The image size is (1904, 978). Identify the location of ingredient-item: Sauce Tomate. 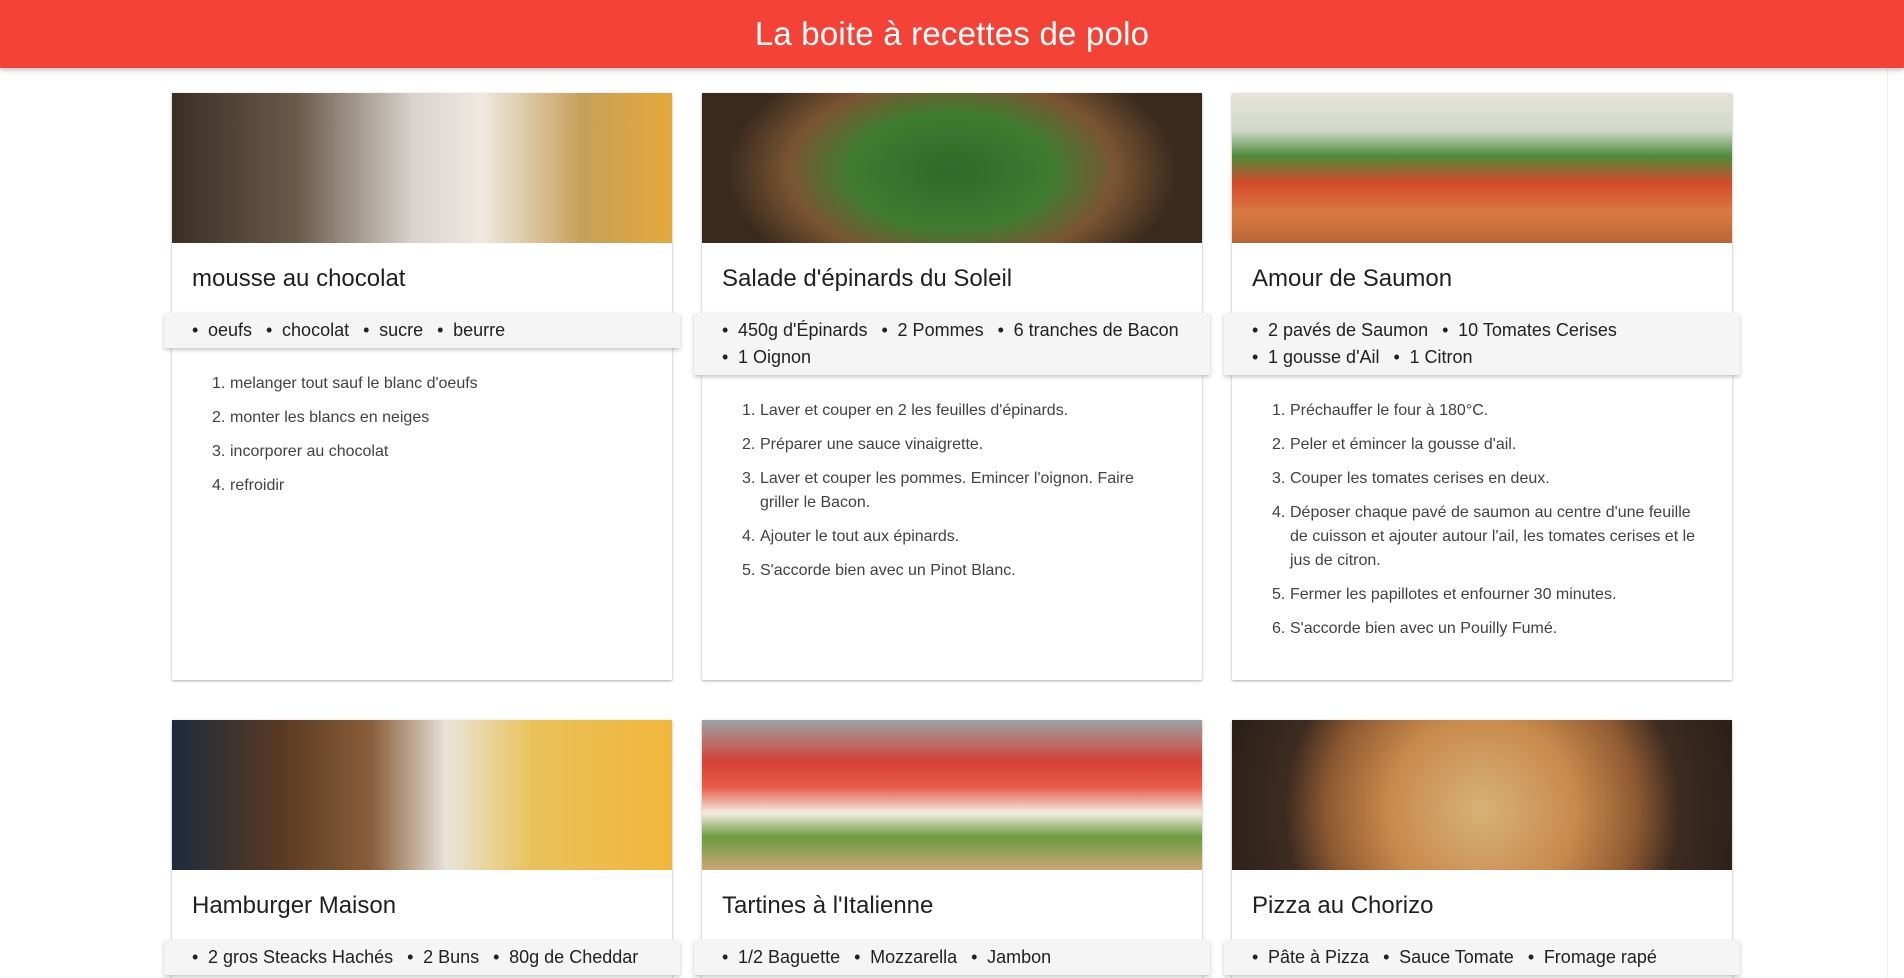
(1448, 957).